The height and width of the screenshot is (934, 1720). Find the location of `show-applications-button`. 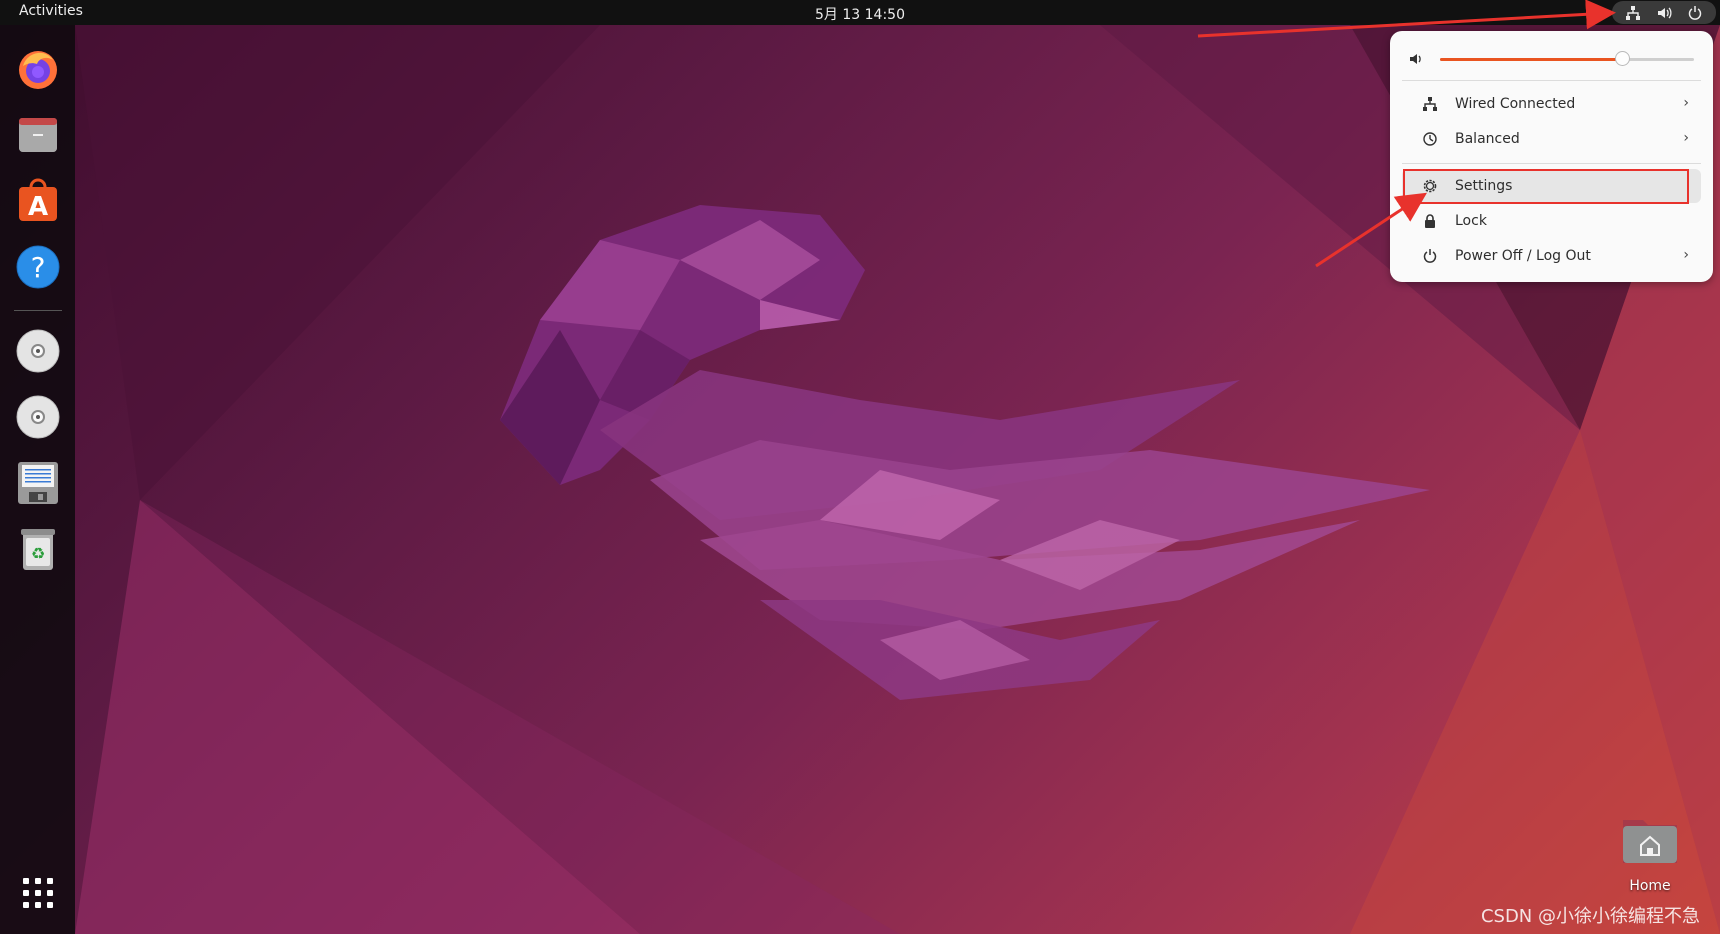

show-applications-button is located at coordinates (38, 893).